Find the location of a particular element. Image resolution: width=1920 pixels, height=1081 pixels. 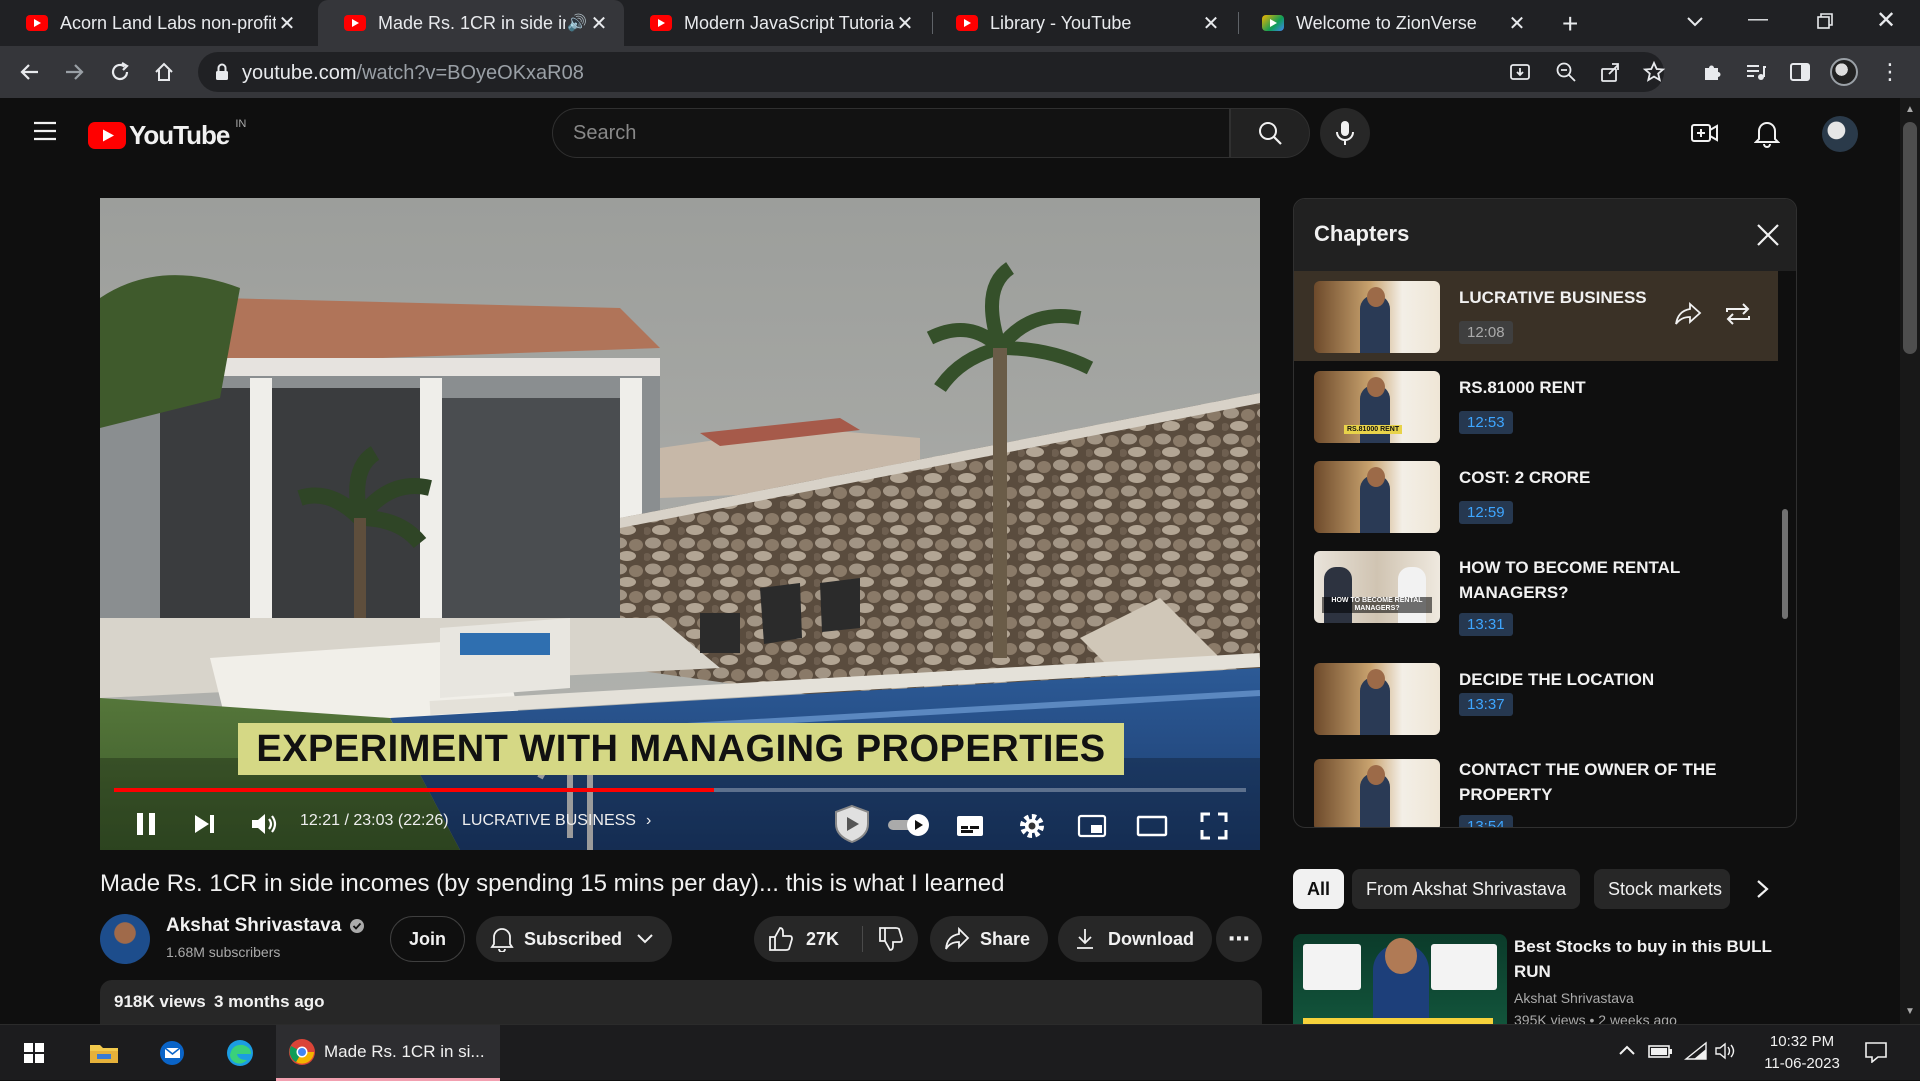

chapter-timestamp: 13:37 is located at coordinates (1486, 704).